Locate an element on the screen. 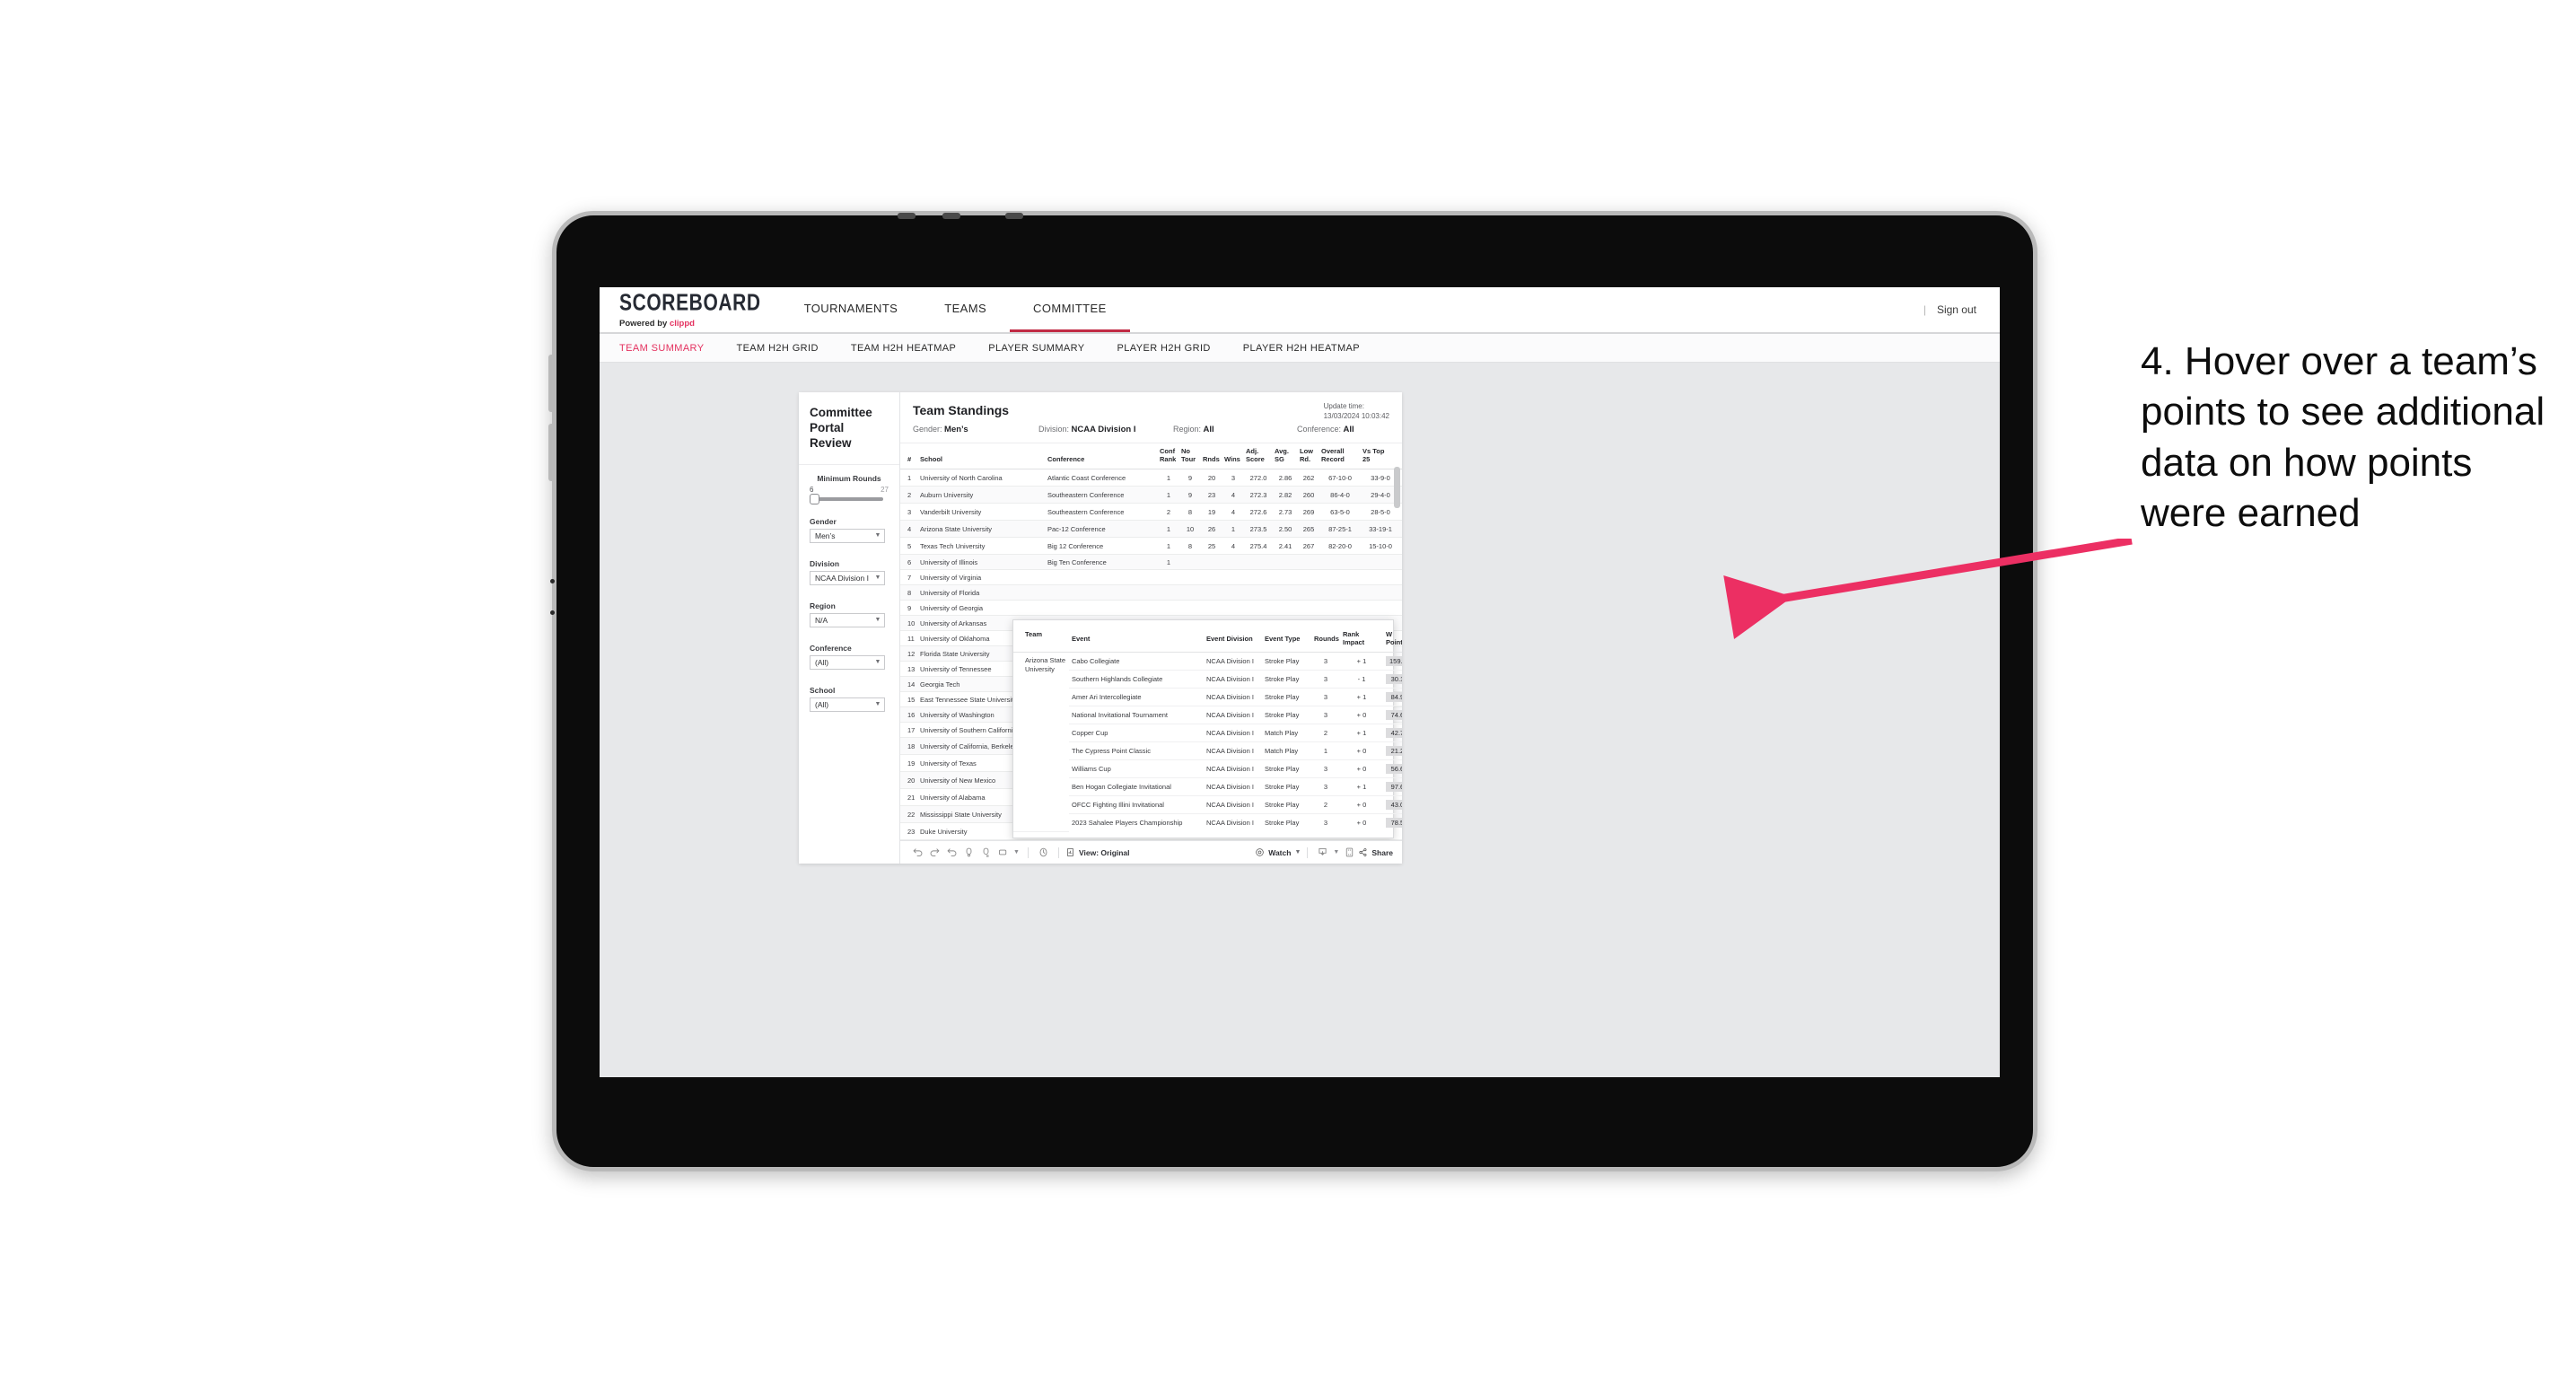 The image size is (2576, 1386). col-school: School is located at coordinates (982, 456).